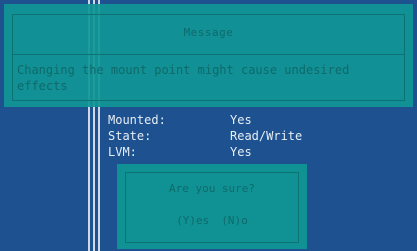 Image resolution: width=417 pixels, height=251 pixels. What do you see at coordinates (234, 220) in the screenshot?
I see `no-button: (N)o` at bounding box center [234, 220].